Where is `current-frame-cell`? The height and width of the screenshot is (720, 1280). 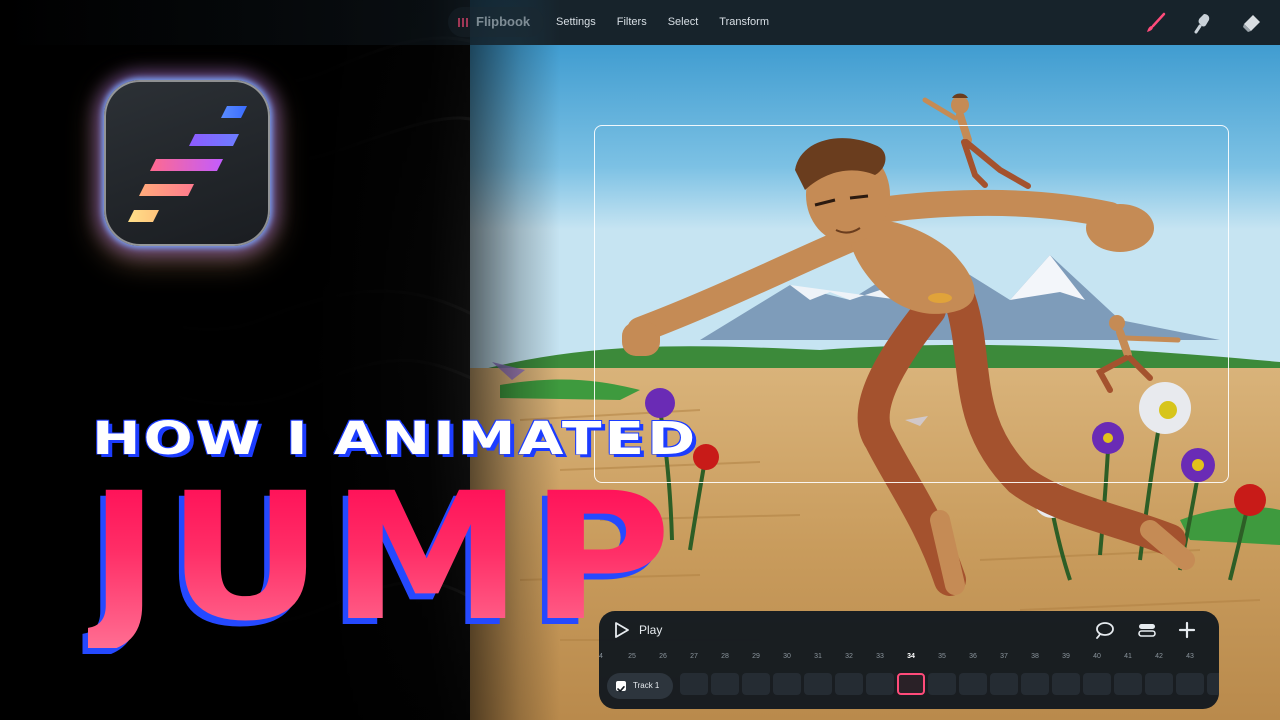 current-frame-cell is located at coordinates (911, 684).